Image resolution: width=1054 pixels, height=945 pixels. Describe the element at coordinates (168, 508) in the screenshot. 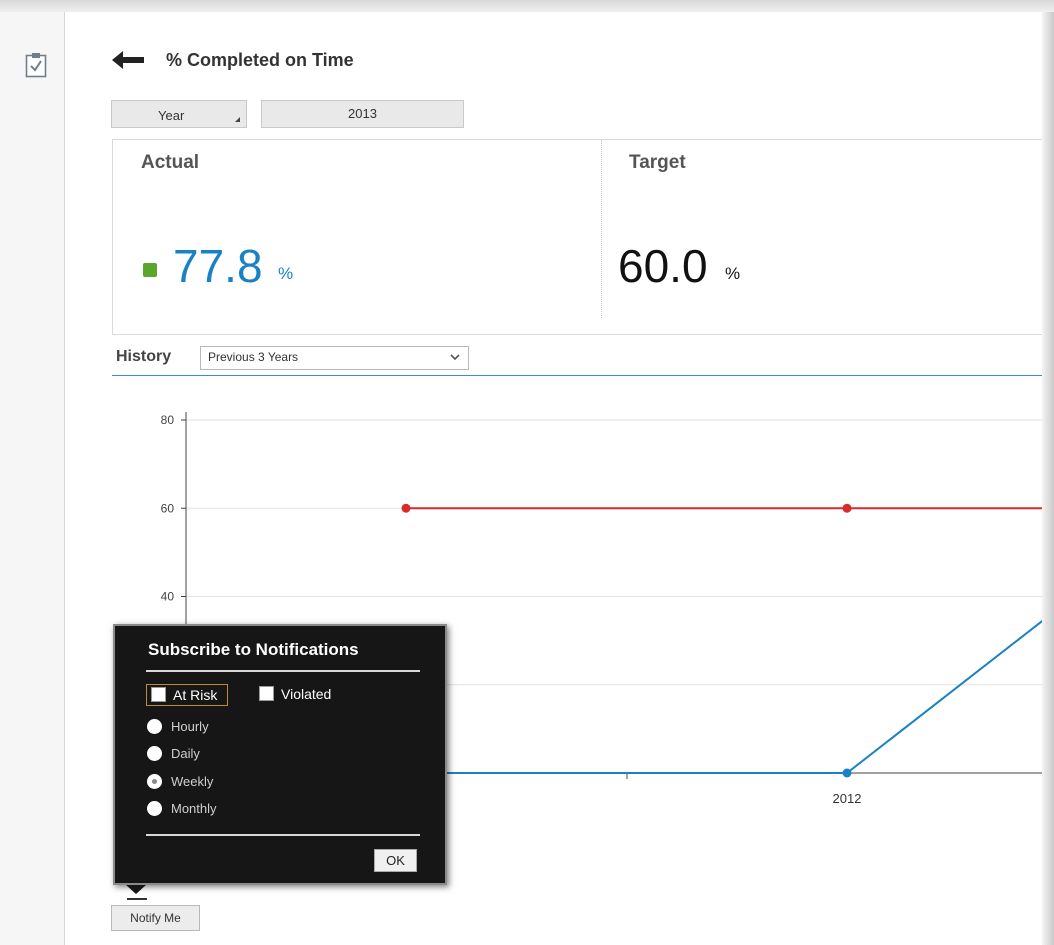

I see `y-tick-label: 60` at that location.